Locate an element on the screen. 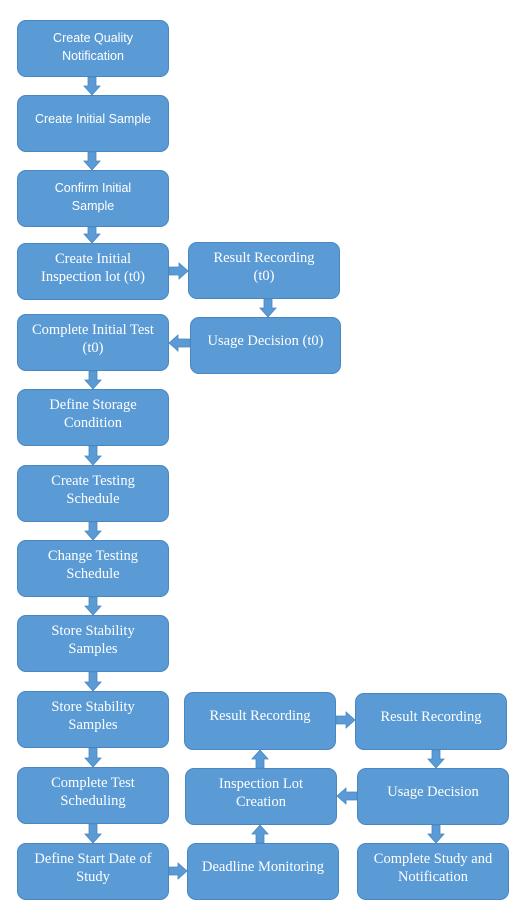  node-result-recording-2: Result Recording is located at coordinates (431, 721).